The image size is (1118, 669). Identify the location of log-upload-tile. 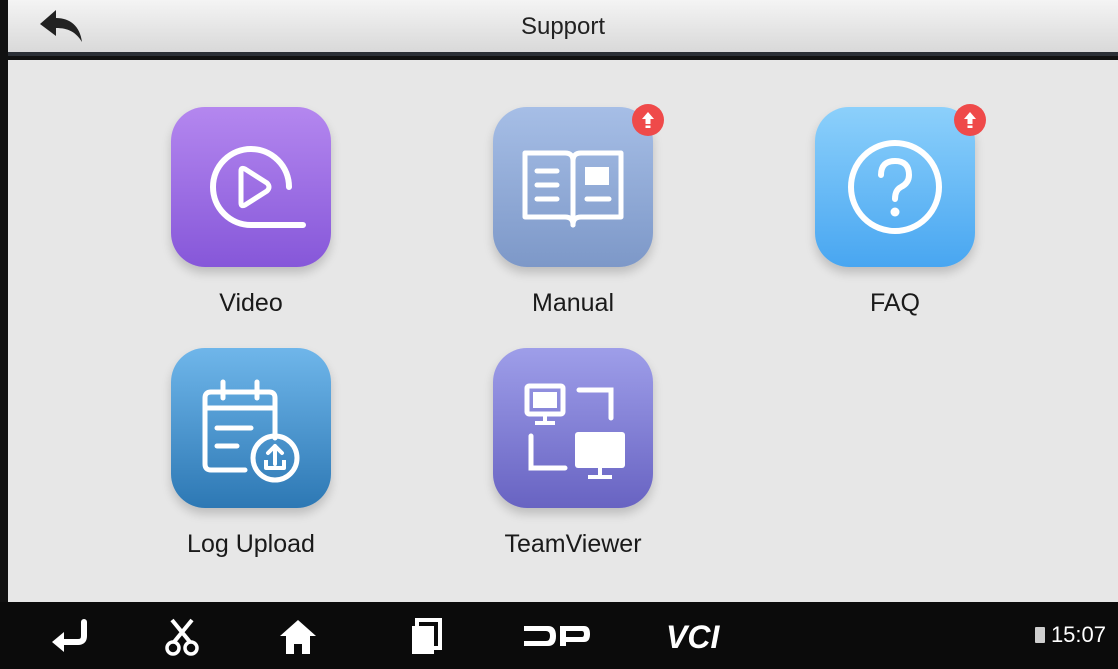
(251, 428).